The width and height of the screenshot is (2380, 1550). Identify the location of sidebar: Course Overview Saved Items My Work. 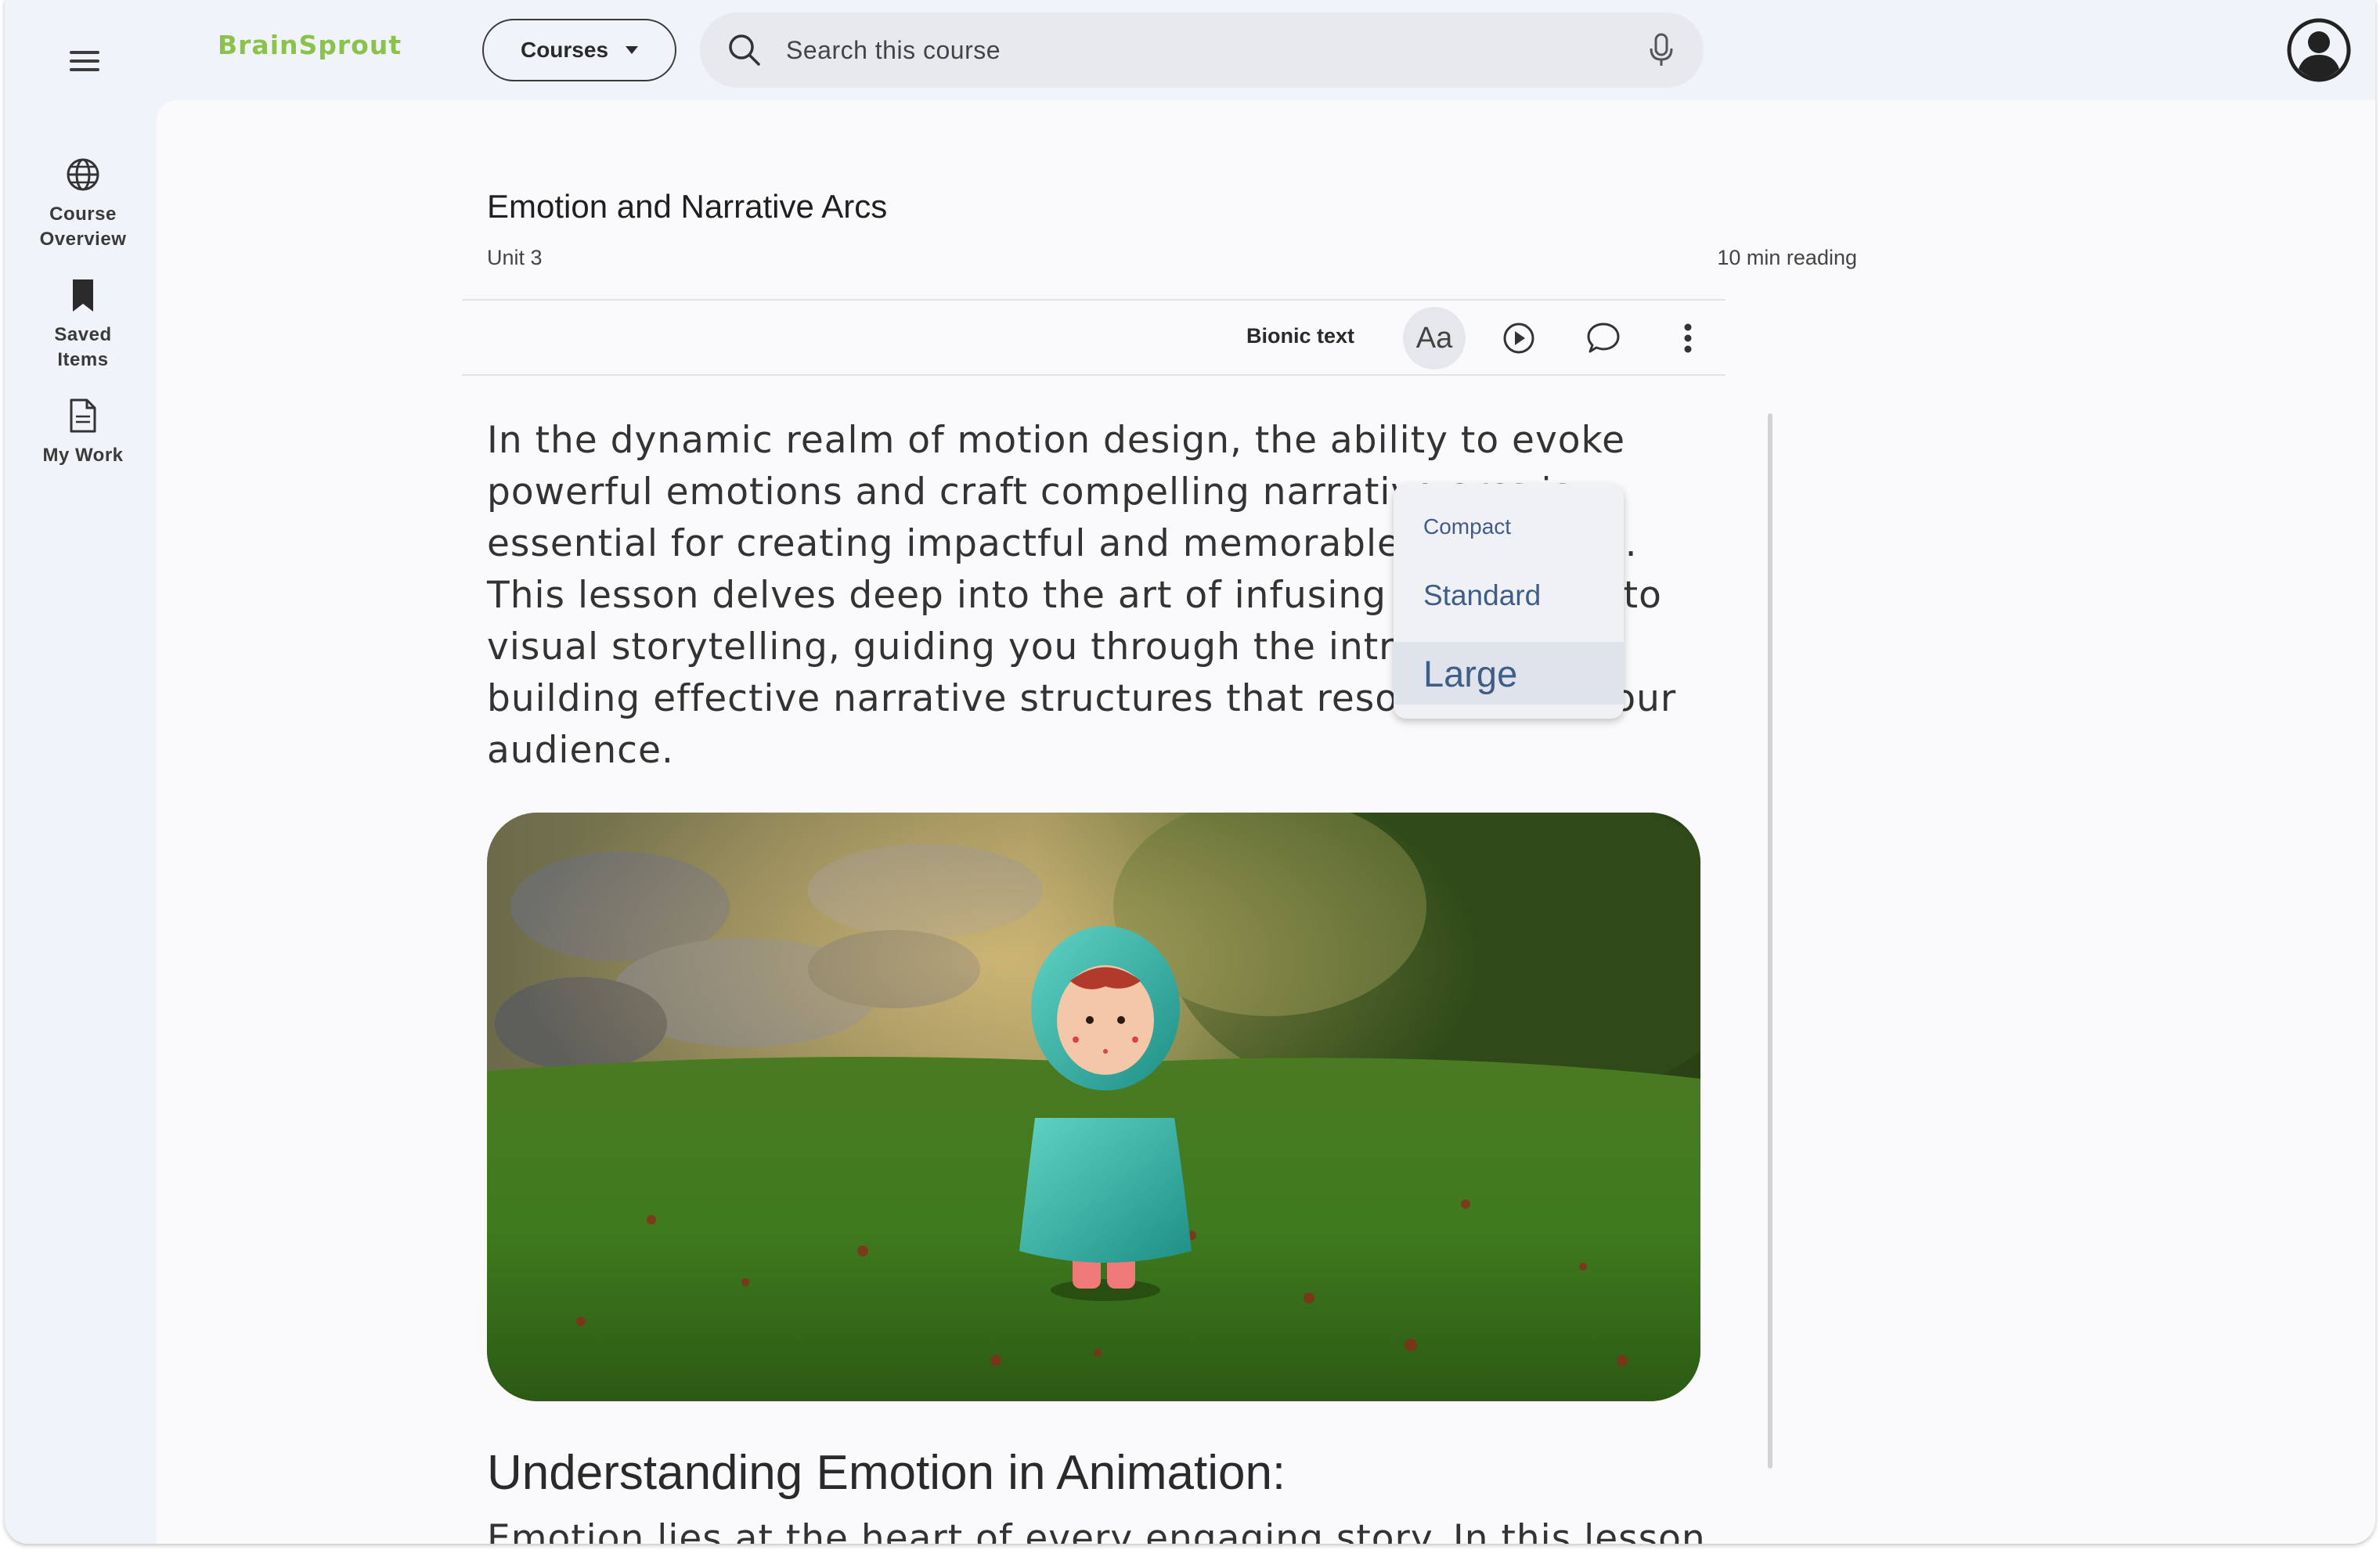
(83, 325).